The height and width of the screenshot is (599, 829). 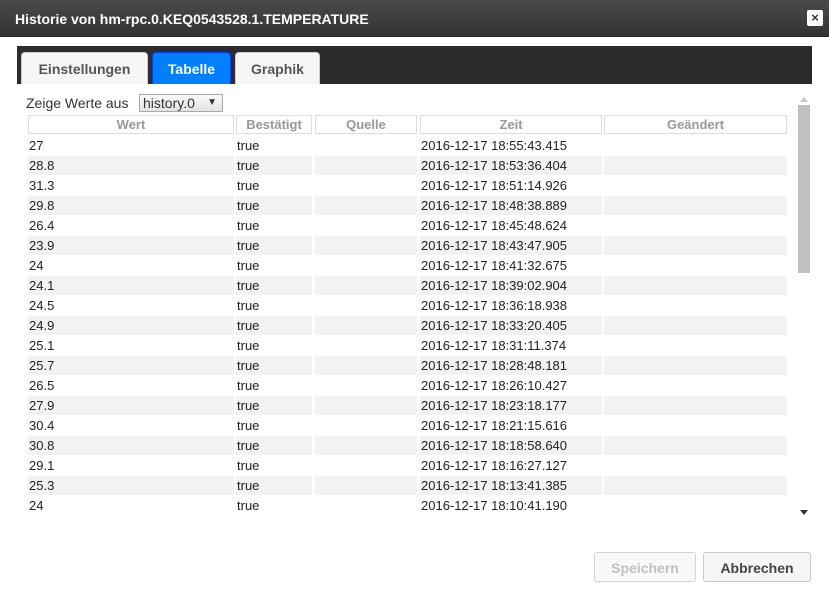 I want to click on cell-wert: 24, so click(x=131, y=505).